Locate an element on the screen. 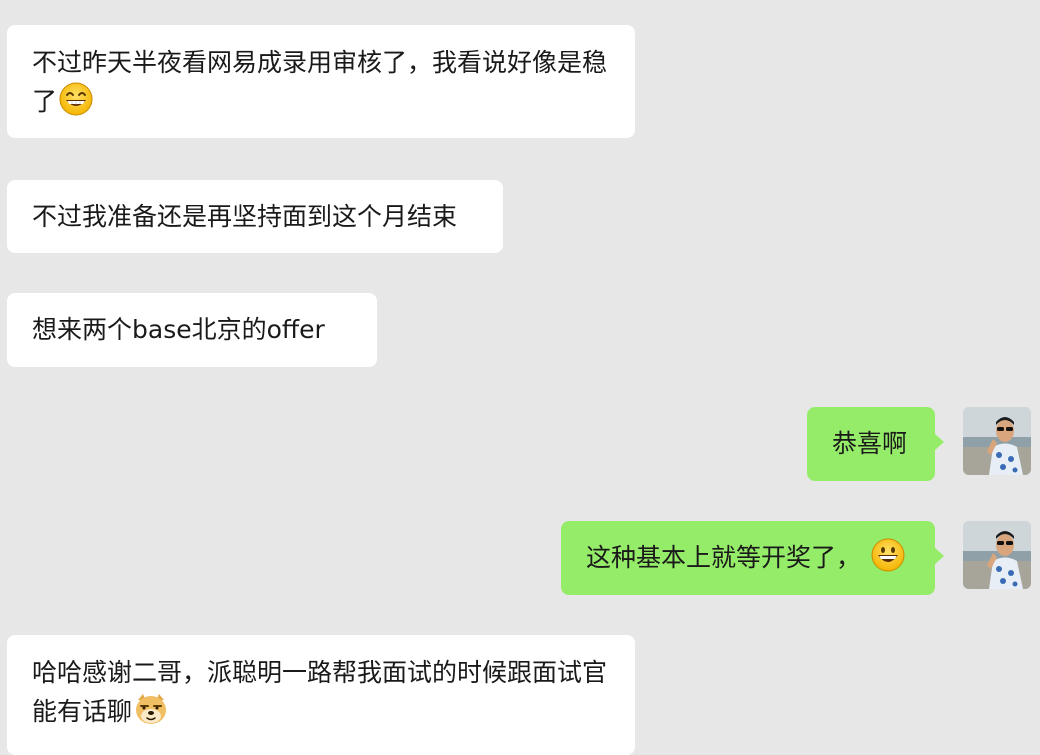 This screenshot has width=1040, height=755. incoming-message-bubble: 哈哈感谢二哥，派聪明一路帮我面试的时候跟面试官能有话聊 is located at coordinates (321, 695).